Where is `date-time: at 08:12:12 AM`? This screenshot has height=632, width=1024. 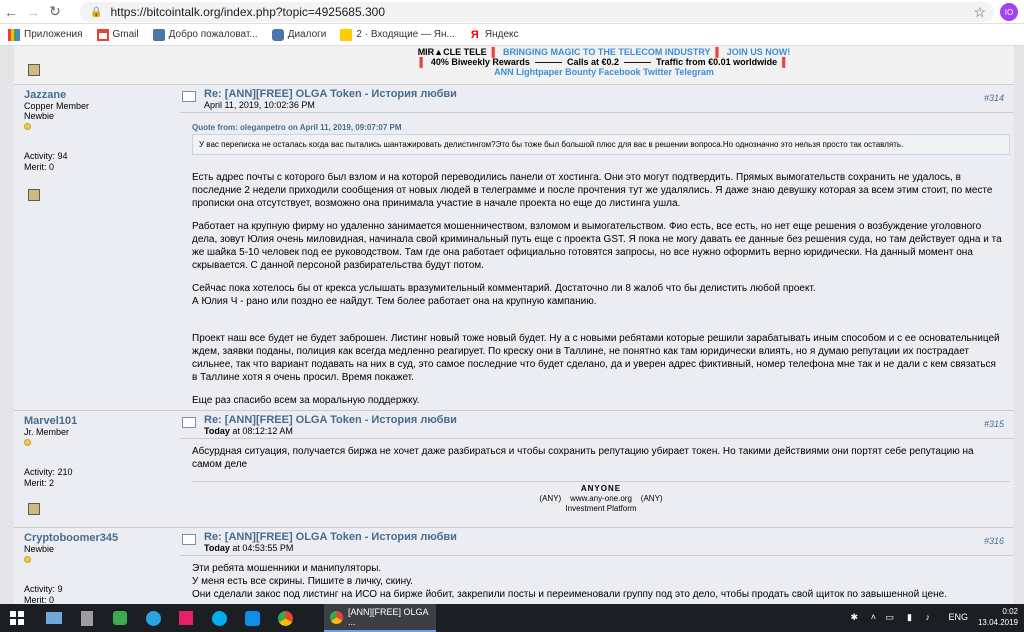
date-time: at 08:12:12 AM is located at coordinates (261, 431).